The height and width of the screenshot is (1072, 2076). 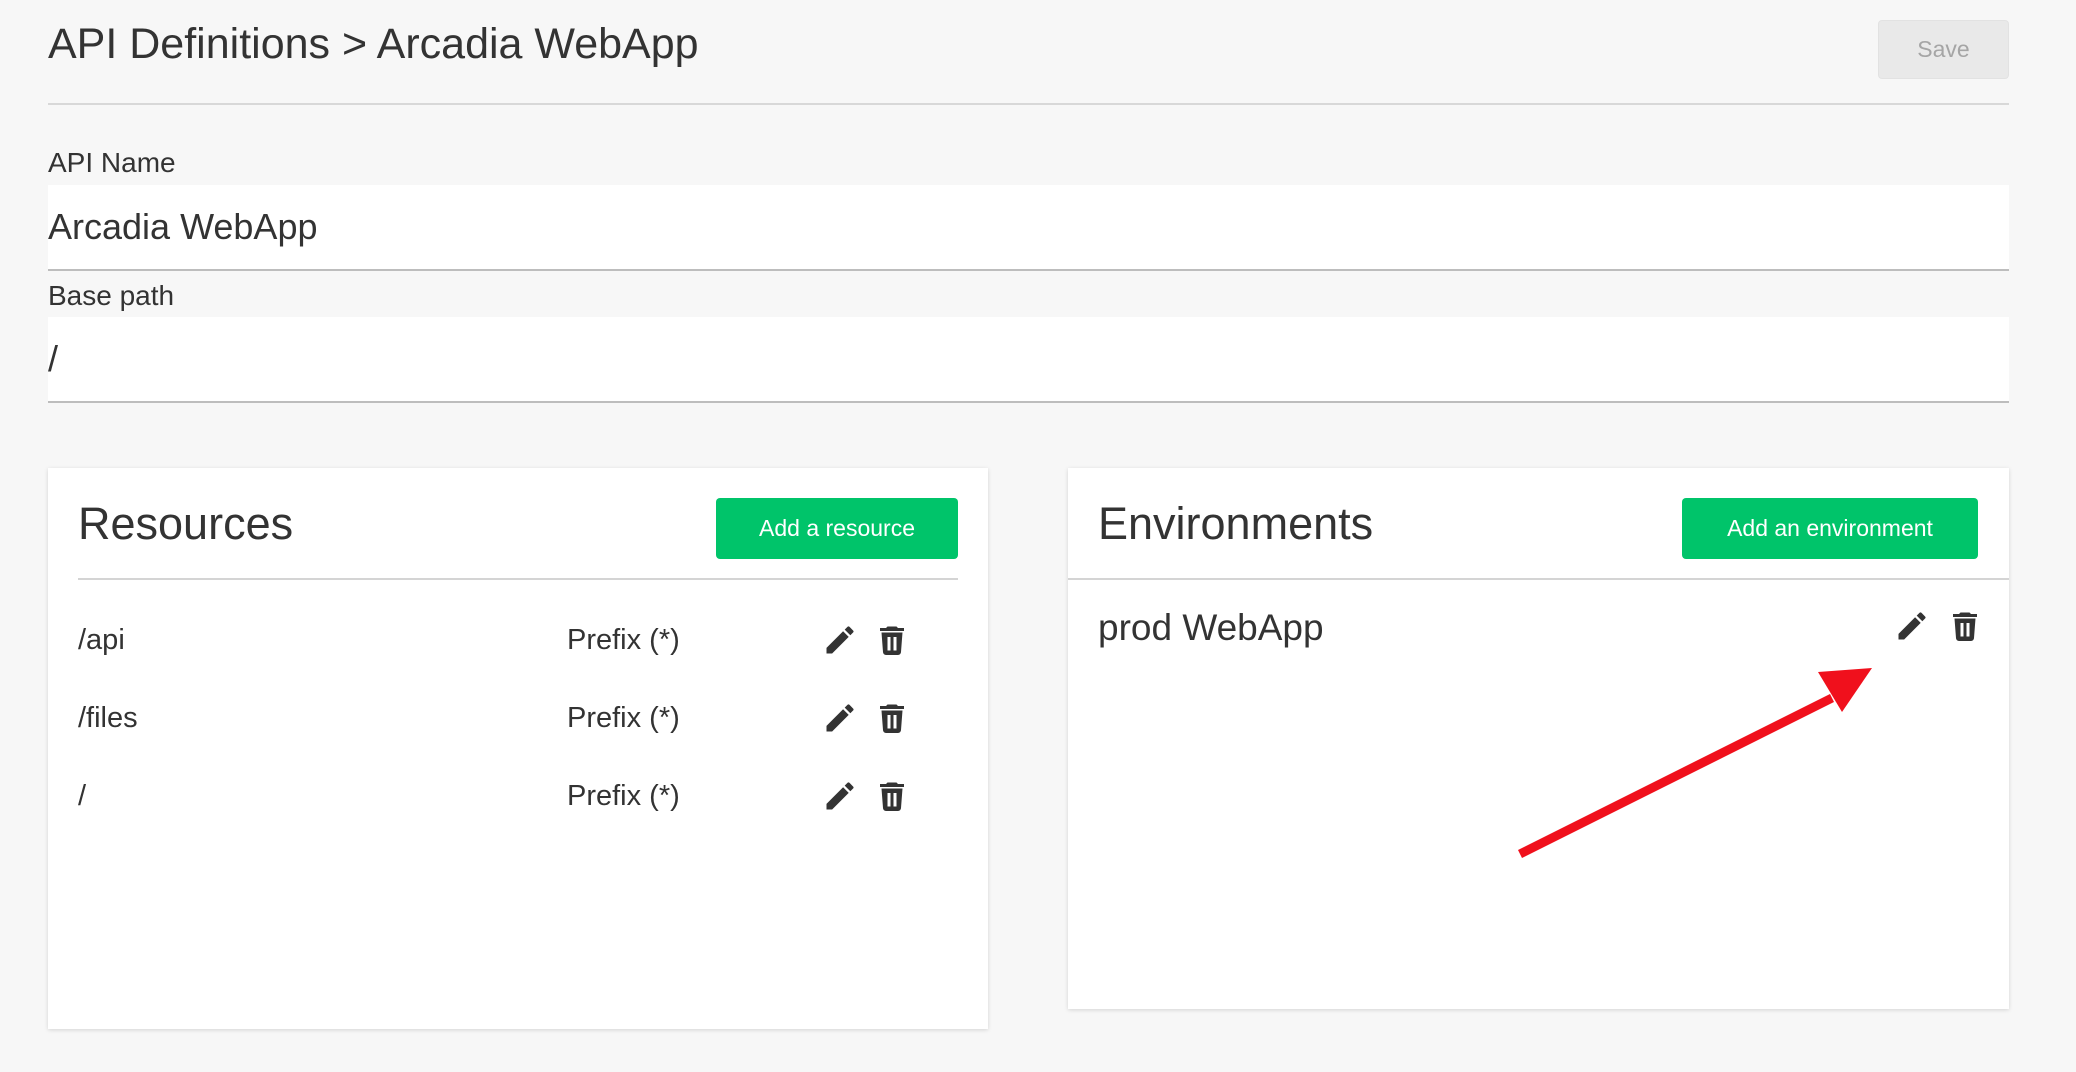 I want to click on resource-path: /files, so click(x=108, y=718).